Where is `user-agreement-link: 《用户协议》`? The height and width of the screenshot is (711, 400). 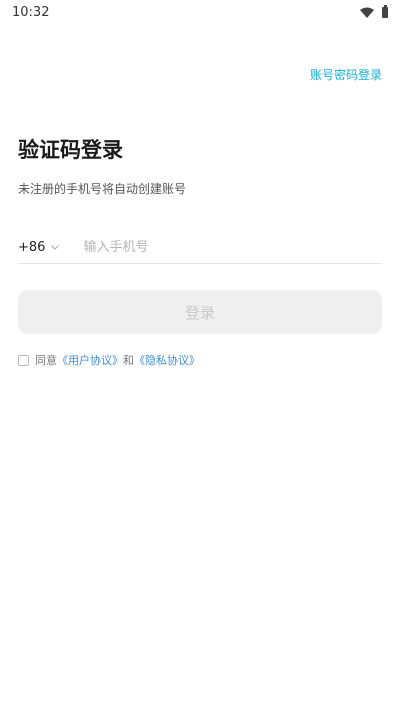 user-agreement-link: 《用户协议》 is located at coordinates (90, 360).